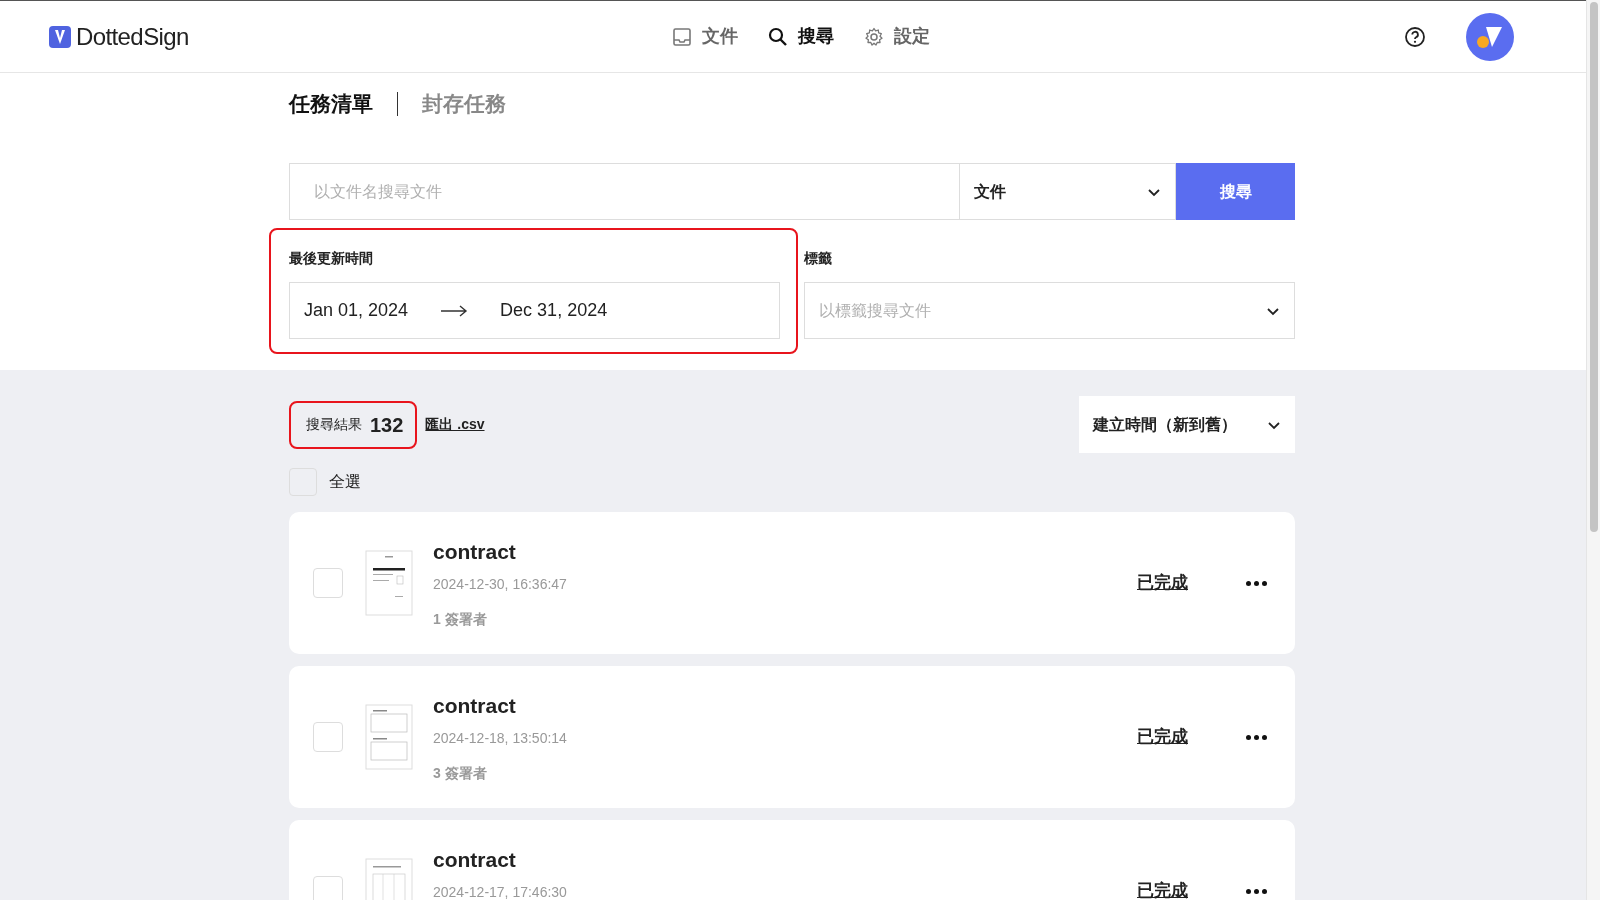 The height and width of the screenshot is (900, 1600). Describe the element at coordinates (818, 258) in the screenshot. I see `filter-label: 標籤` at that location.